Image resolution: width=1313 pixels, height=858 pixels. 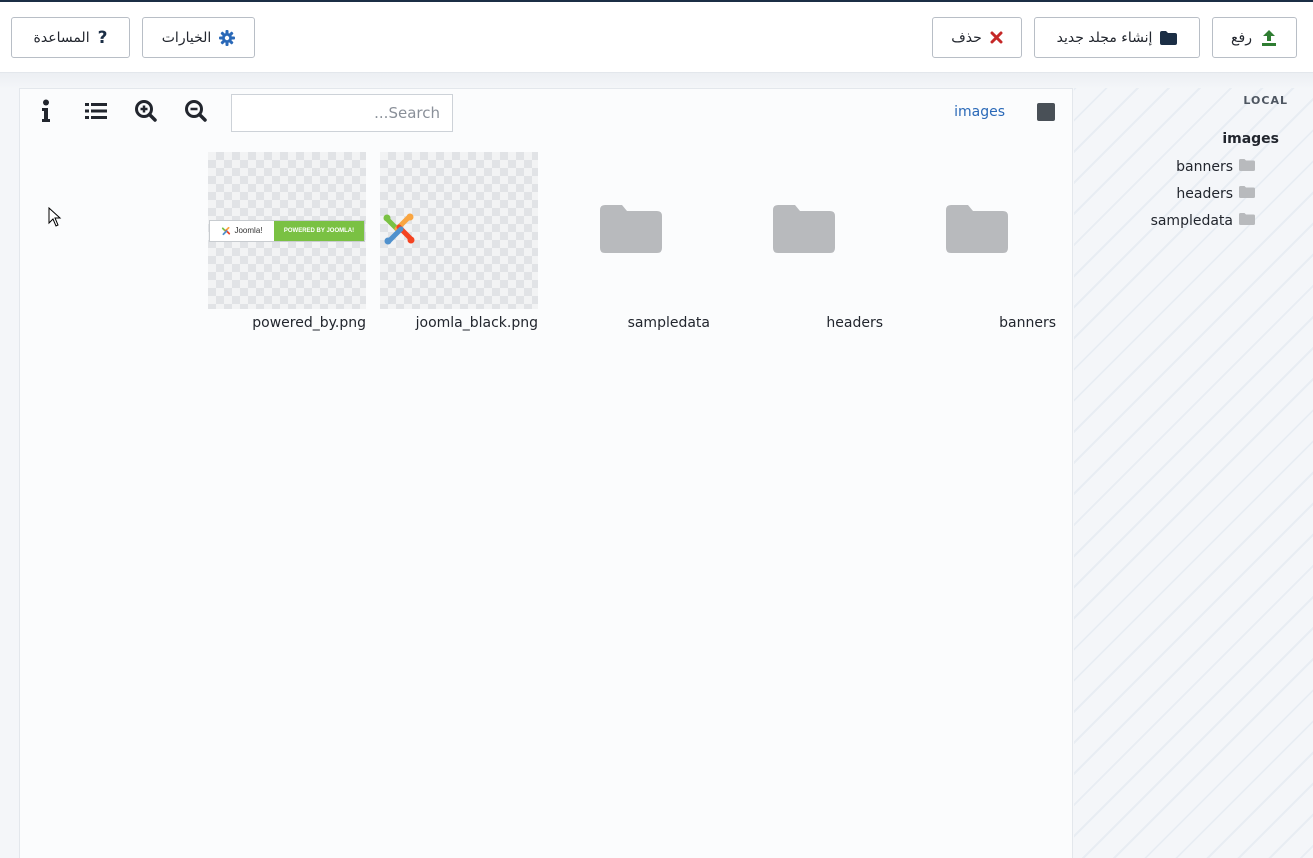 I want to click on powered-logo-left-text: Joomla!, so click(x=248, y=230).